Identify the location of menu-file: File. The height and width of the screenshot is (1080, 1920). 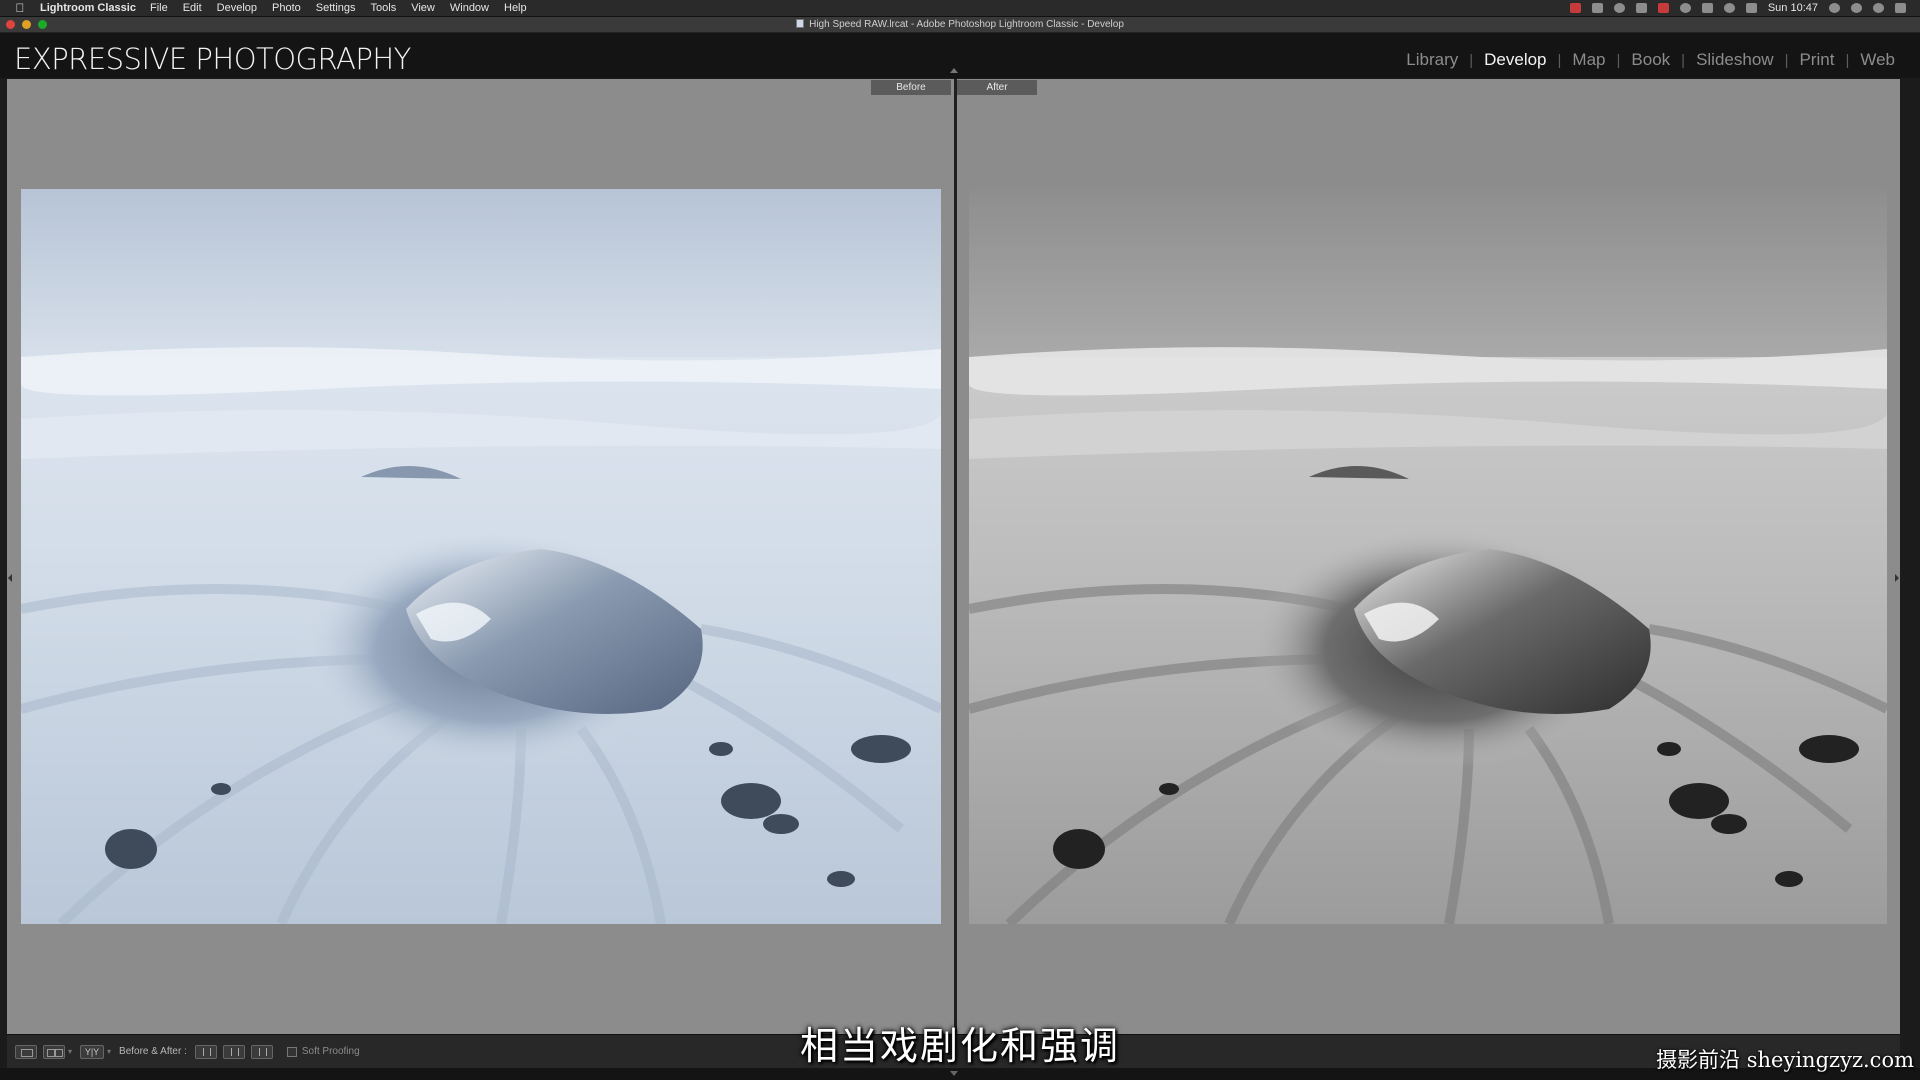
(159, 8).